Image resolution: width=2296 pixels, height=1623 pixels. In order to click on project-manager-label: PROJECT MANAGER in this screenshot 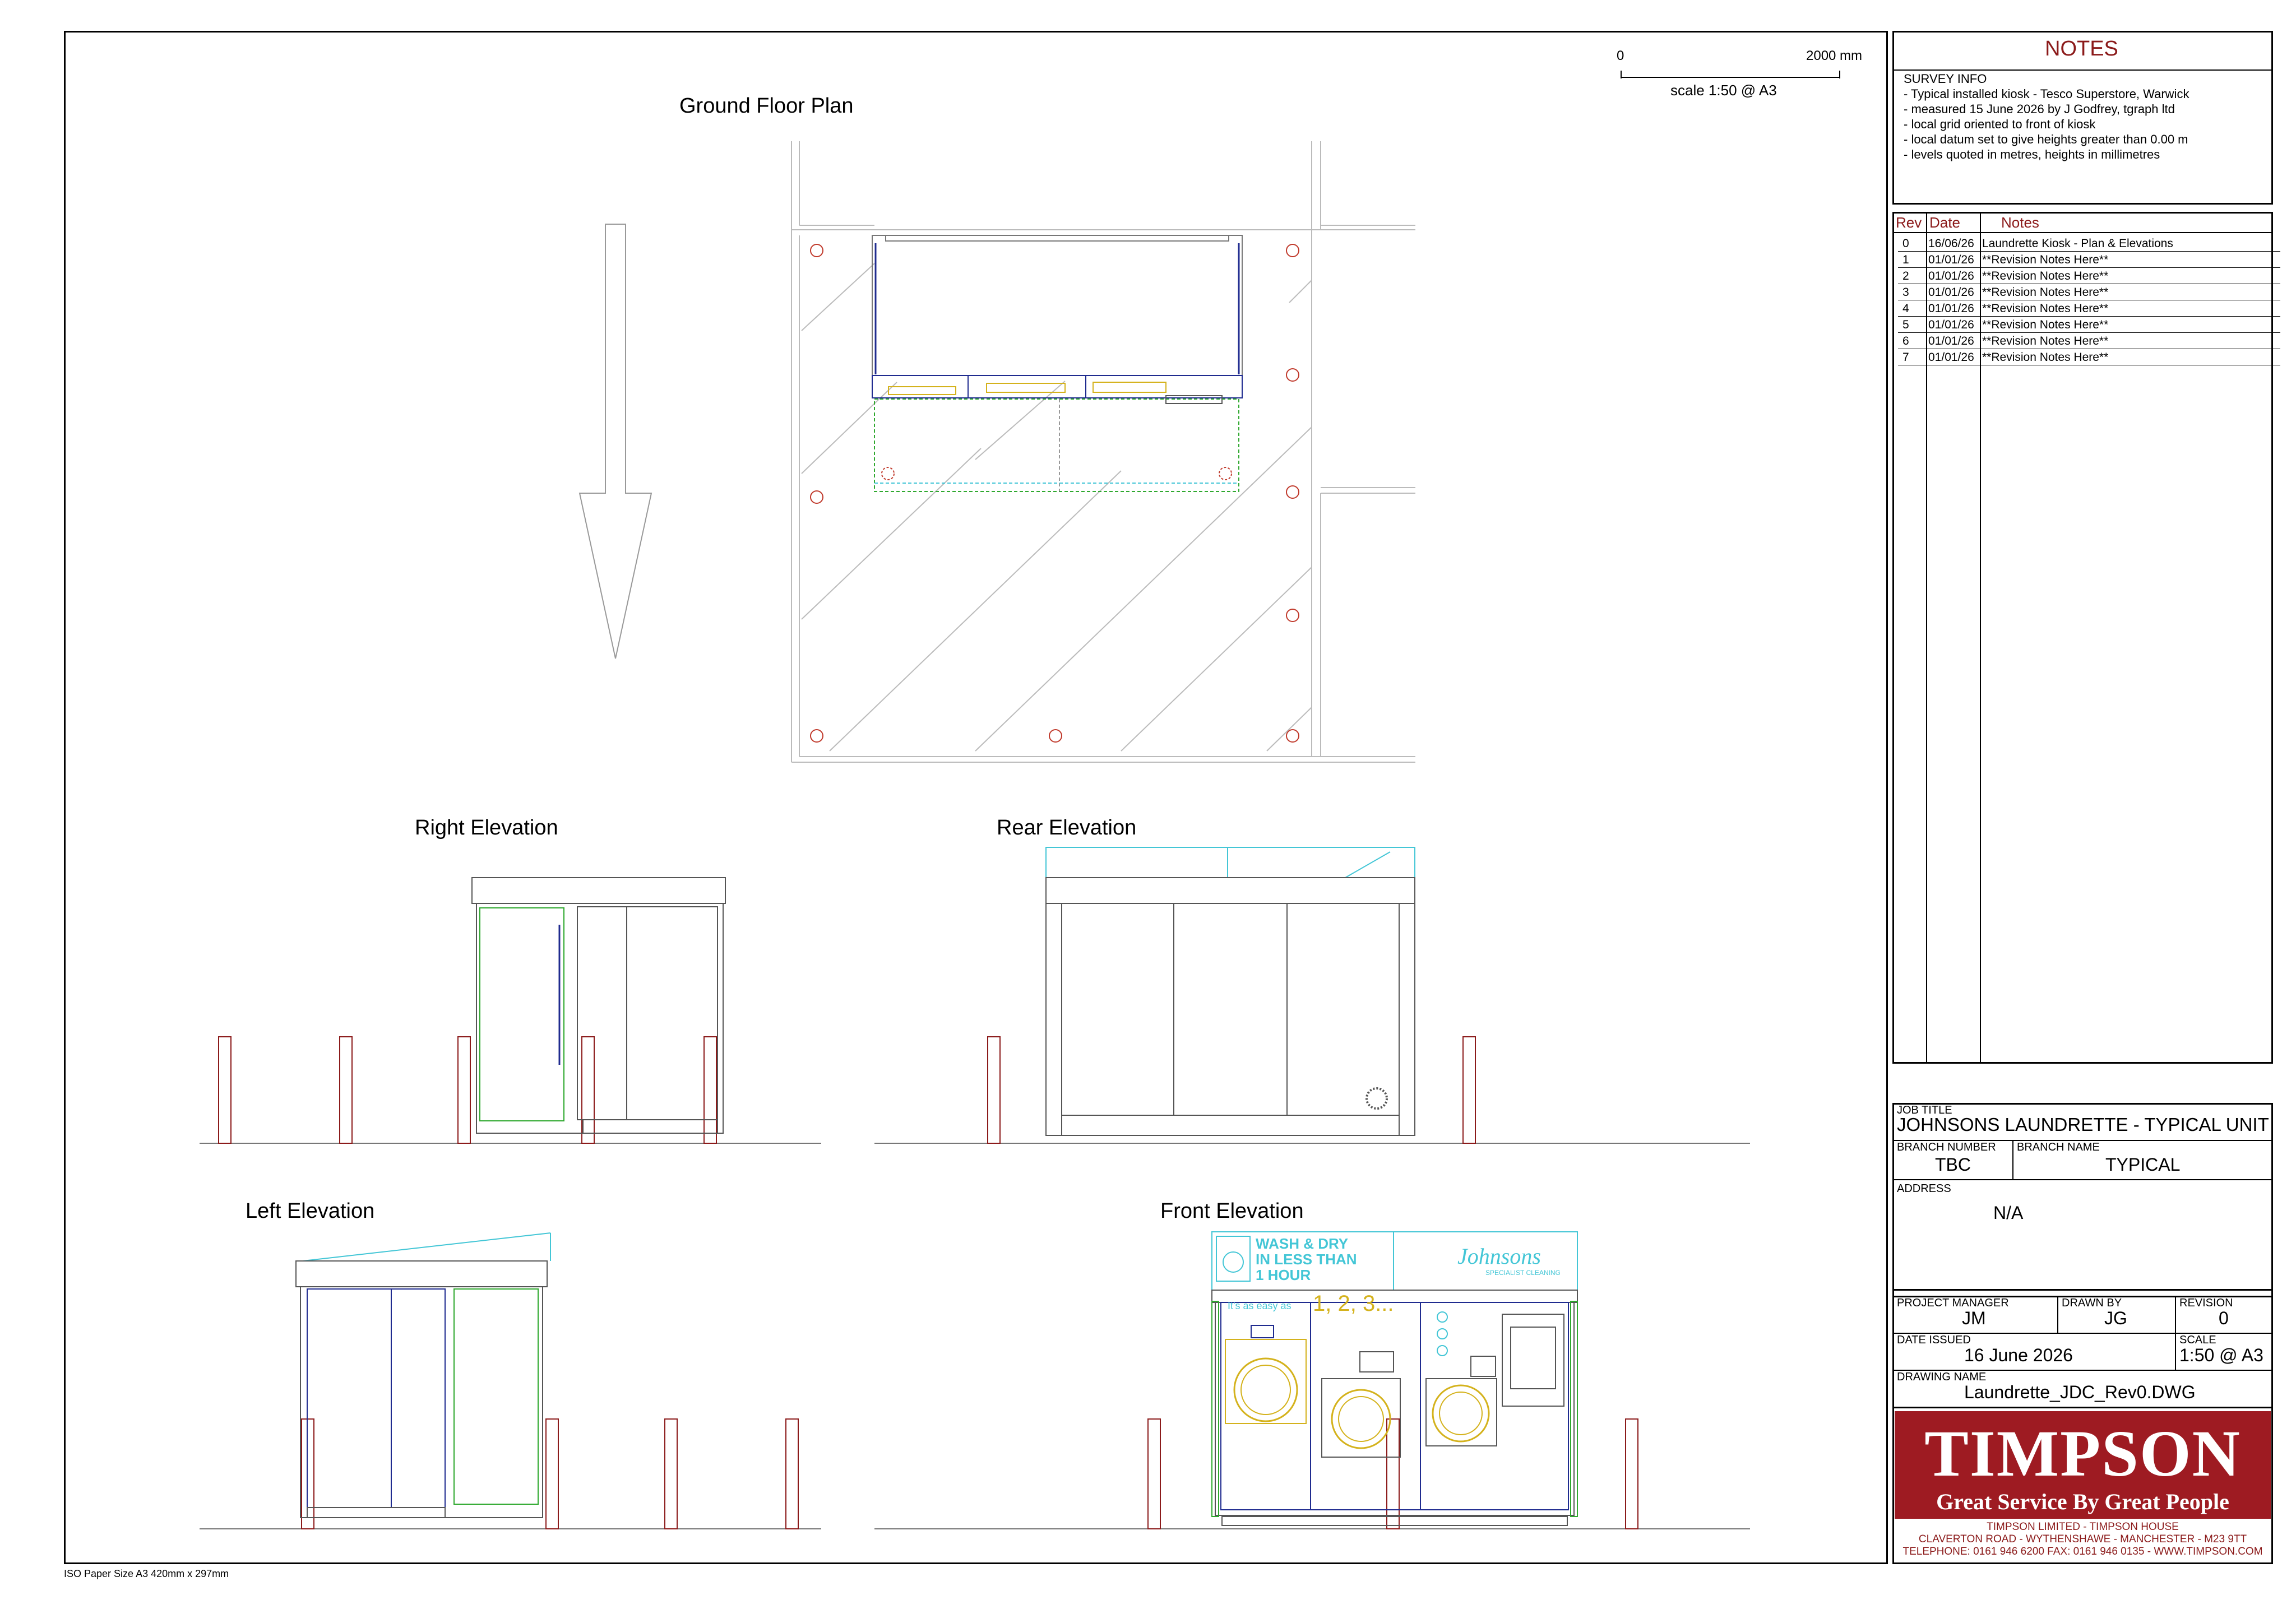, I will do `click(1953, 1303)`.